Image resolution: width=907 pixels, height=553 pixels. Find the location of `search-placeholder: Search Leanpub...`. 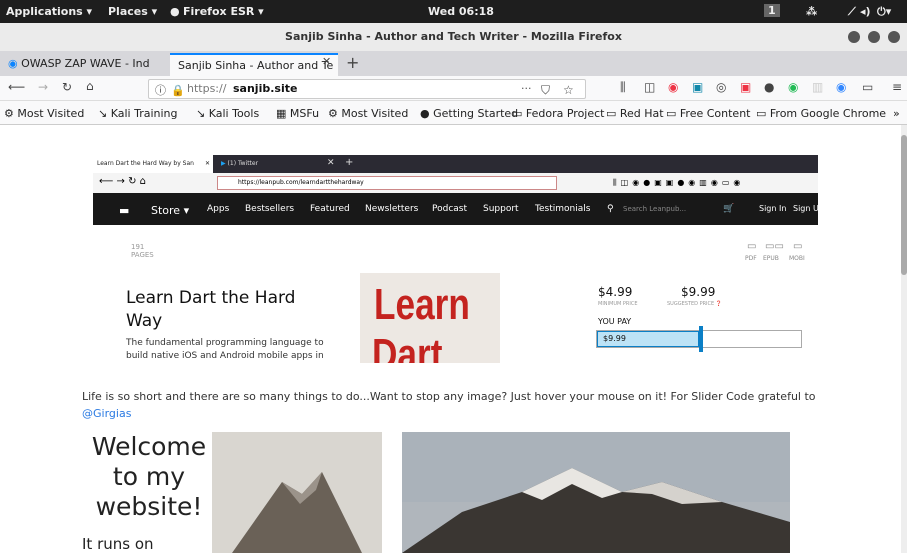

search-placeholder: Search Leanpub... is located at coordinates (655, 209).